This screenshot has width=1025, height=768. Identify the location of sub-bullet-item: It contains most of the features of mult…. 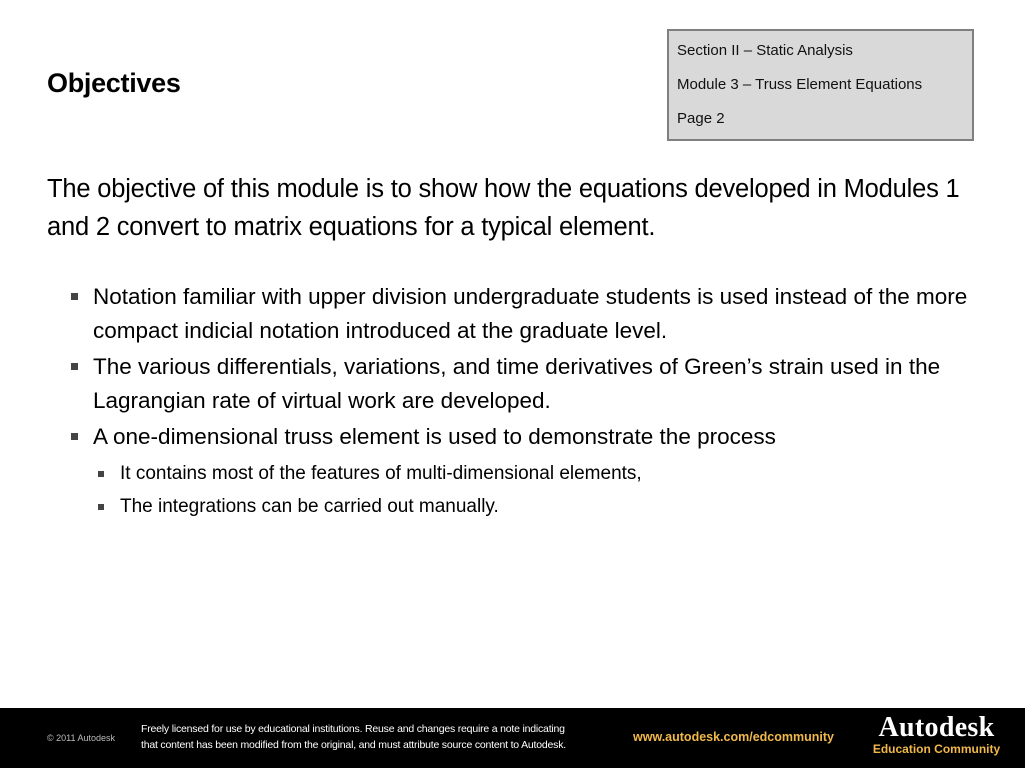
(549, 473).